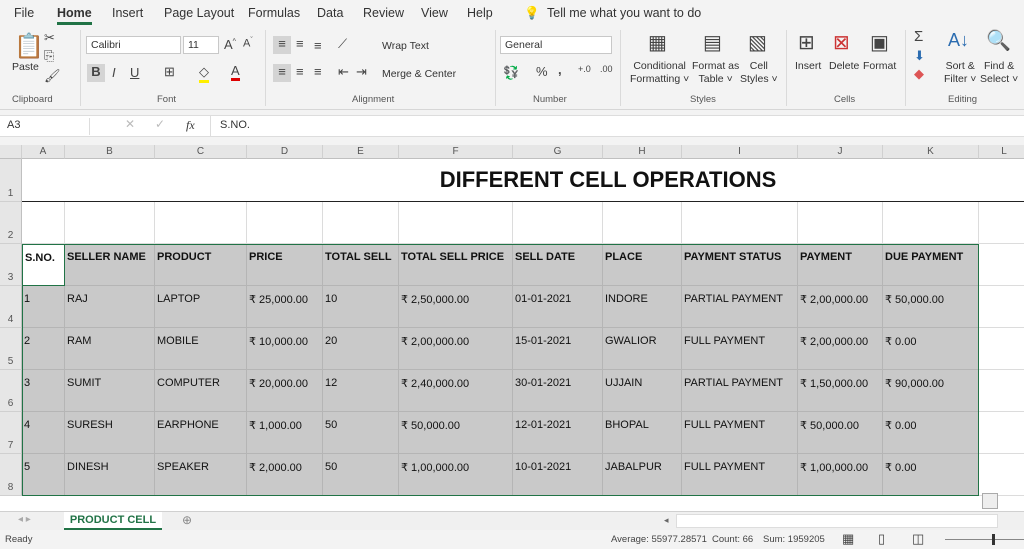 The image size is (1024, 549). What do you see at coordinates (558, 265) in the screenshot?
I see `table-header-cell: SELL DATE` at bounding box center [558, 265].